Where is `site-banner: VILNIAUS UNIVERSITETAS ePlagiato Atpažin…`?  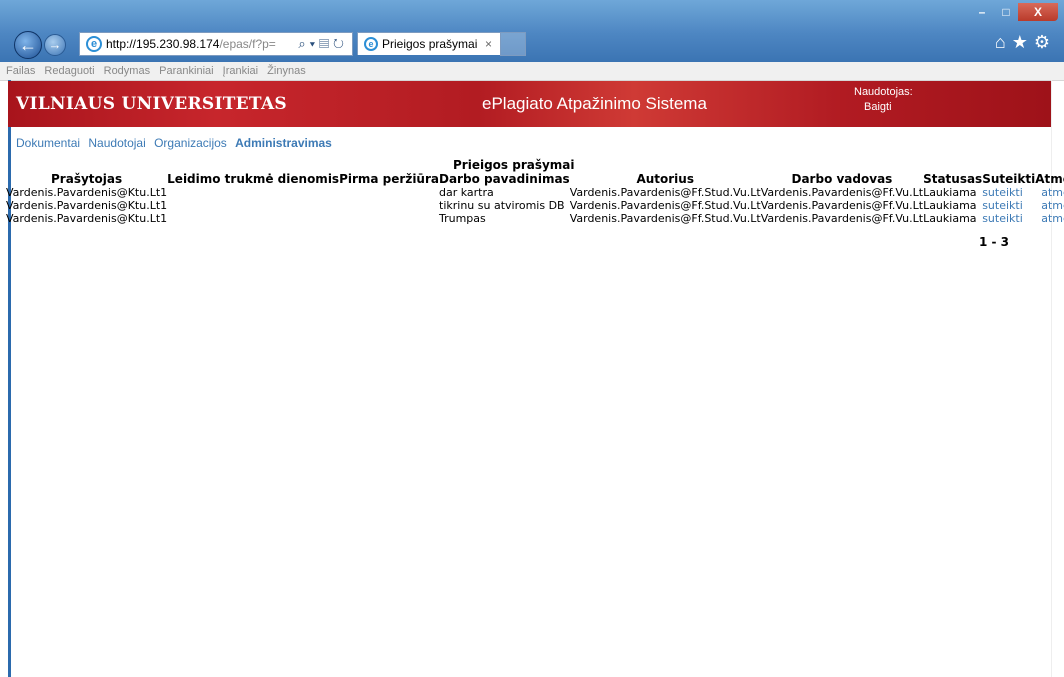
site-banner: VILNIAUS UNIVERSITETAS ePlagiato Atpažin… is located at coordinates (529, 104).